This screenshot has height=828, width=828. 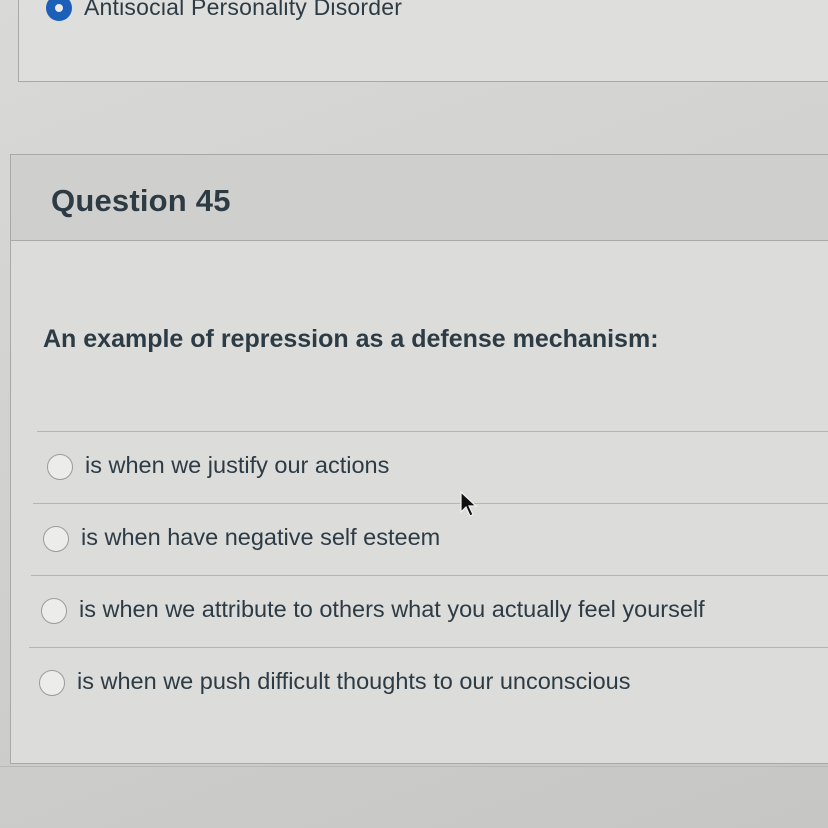 I want to click on previous-answer-label: Antisocial Personality Disorder, so click(x=243, y=10).